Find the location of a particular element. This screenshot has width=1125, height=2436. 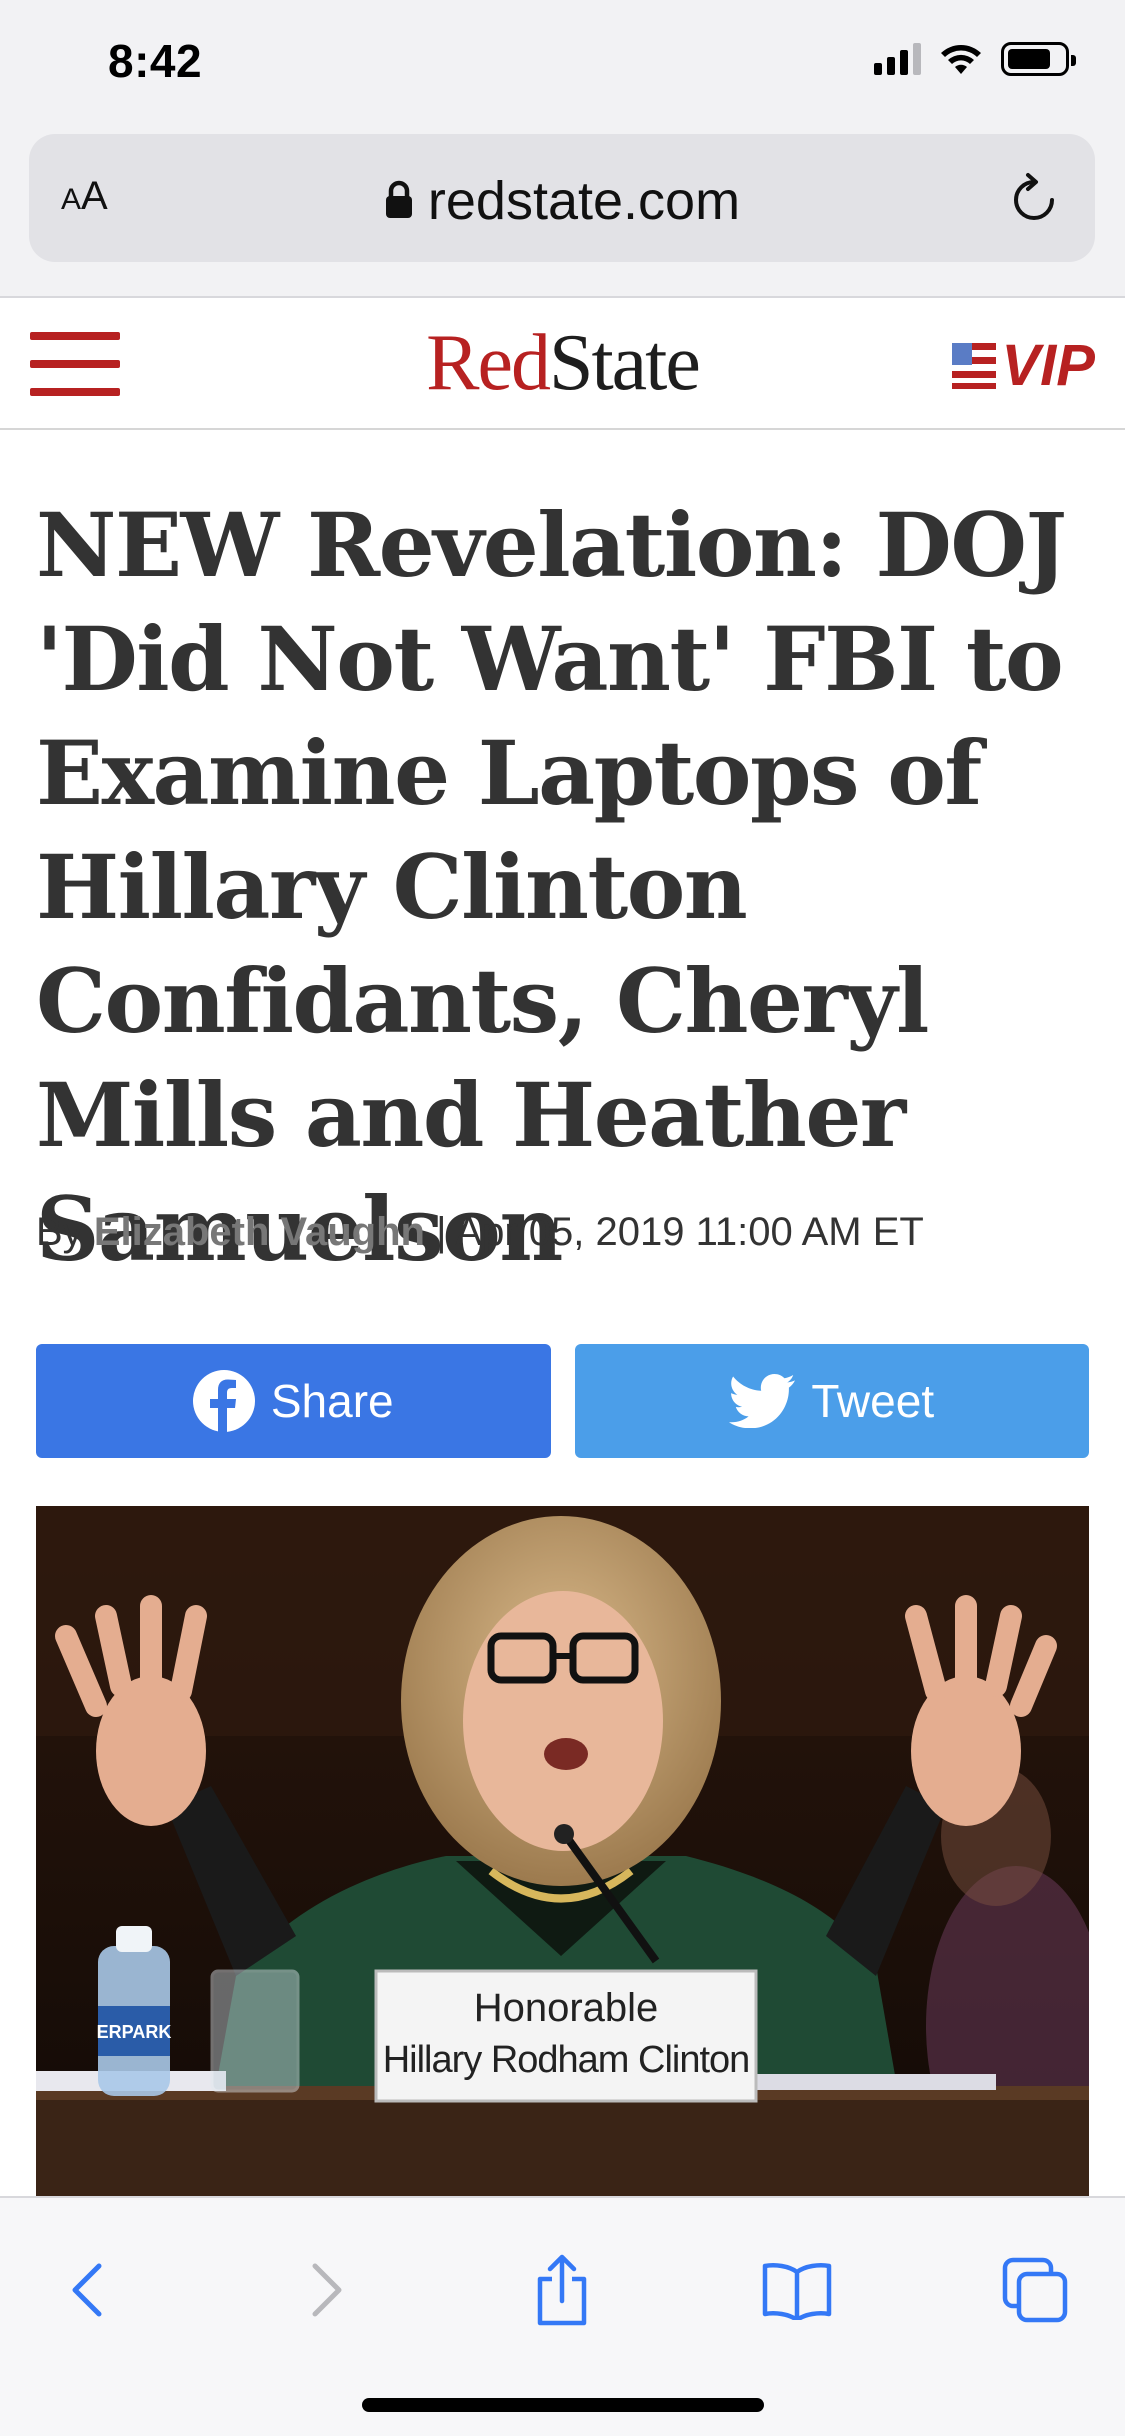

site-header: RedState VIP is located at coordinates (562, 364).